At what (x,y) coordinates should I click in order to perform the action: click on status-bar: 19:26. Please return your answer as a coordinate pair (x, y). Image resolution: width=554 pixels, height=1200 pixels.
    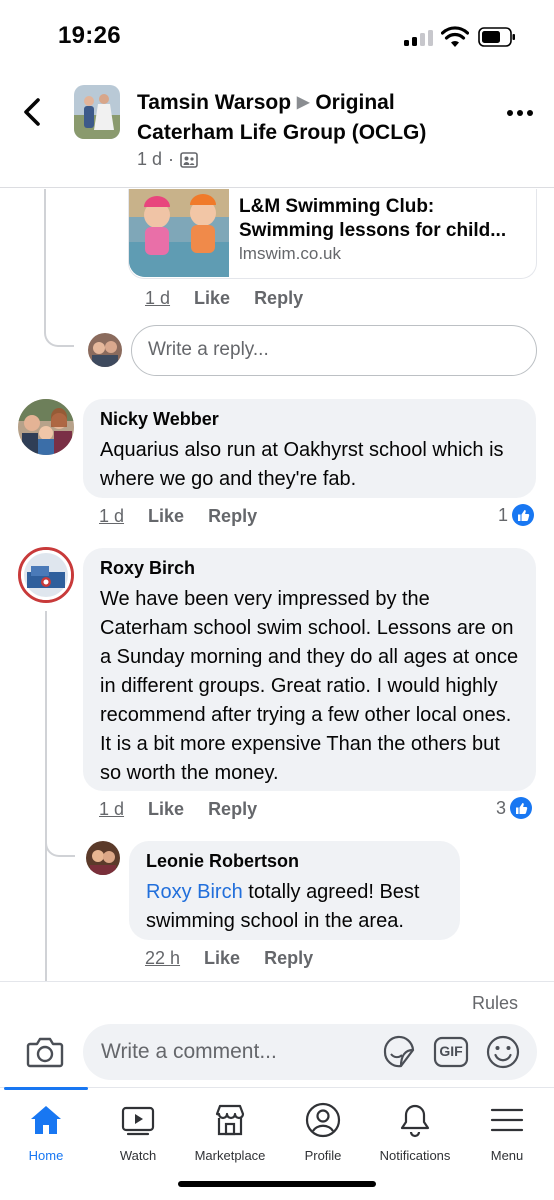
    Looking at the image, I should click on (277, 35).